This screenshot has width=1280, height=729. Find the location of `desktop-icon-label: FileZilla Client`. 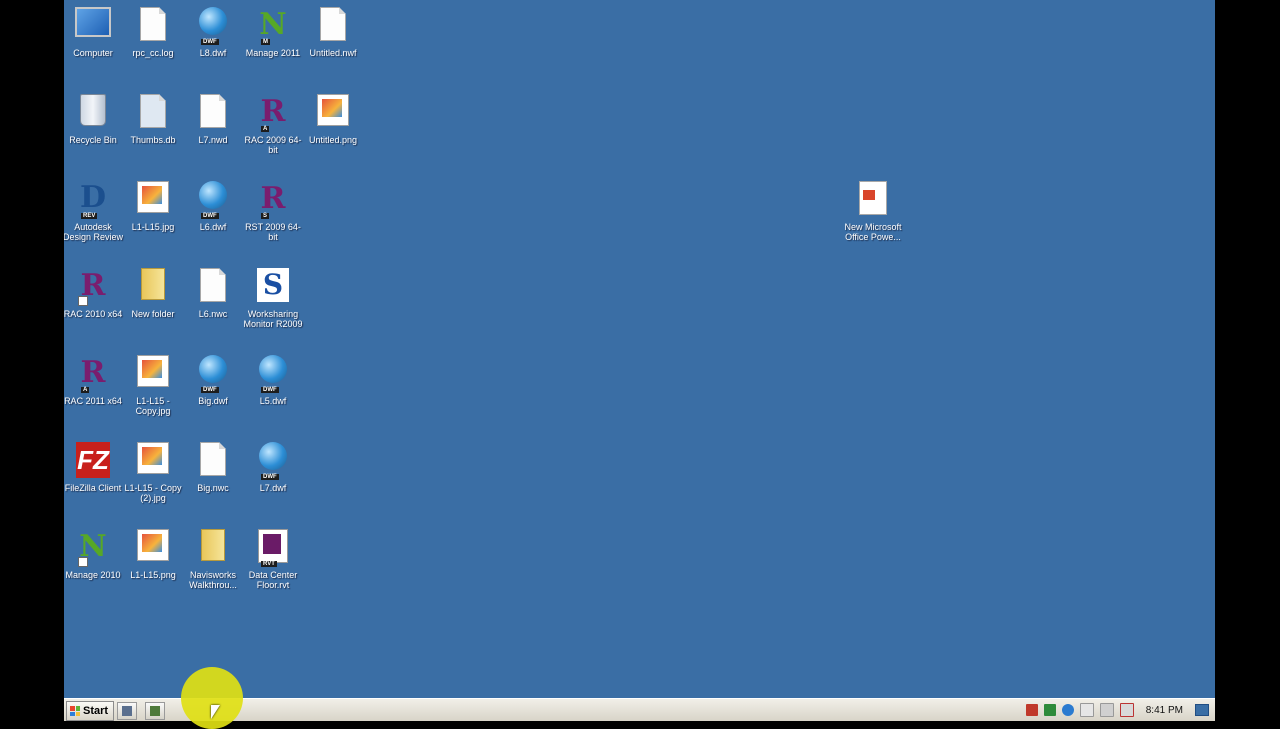

desktop-icon-label: FileZilla Client is located at coordinates (93, 488).